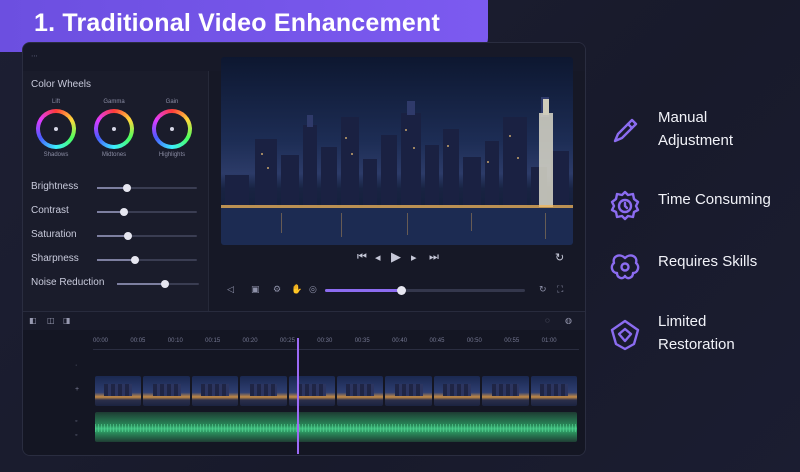 The width and height of the screenshot is (800, 472). Describe the element at coordinates (77, 389) in the screenshot. I see `track-visibility-icon: +` at that location.